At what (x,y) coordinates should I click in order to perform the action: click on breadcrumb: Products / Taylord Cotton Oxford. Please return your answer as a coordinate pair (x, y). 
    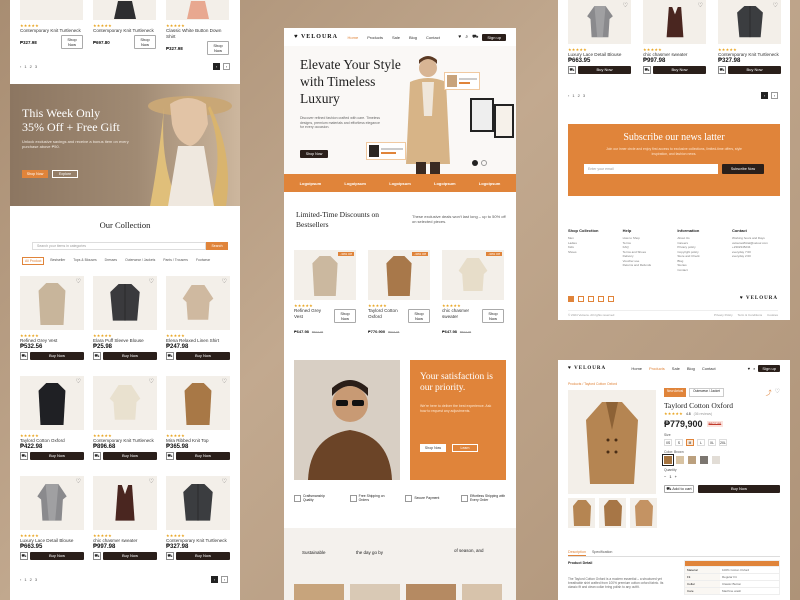
    Looking at the image, I should click on (592, 384).